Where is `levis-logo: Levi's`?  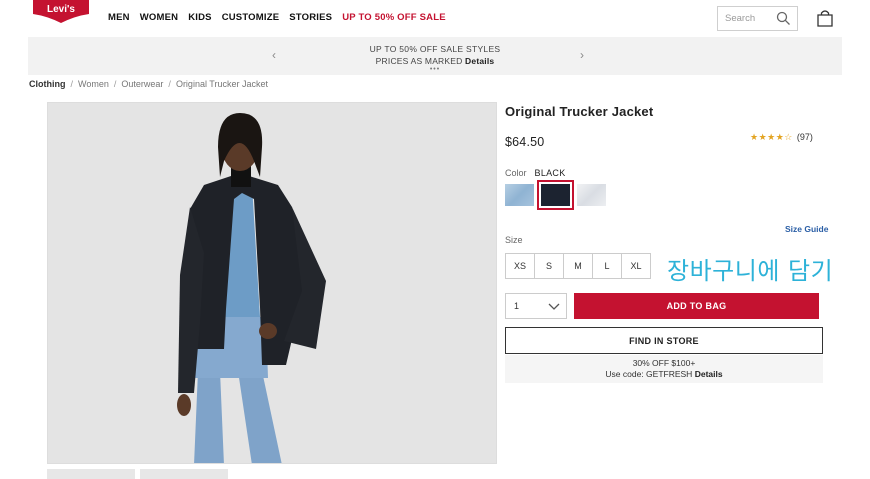
levis-logo: Levi's is located at coordinates (61, 11).